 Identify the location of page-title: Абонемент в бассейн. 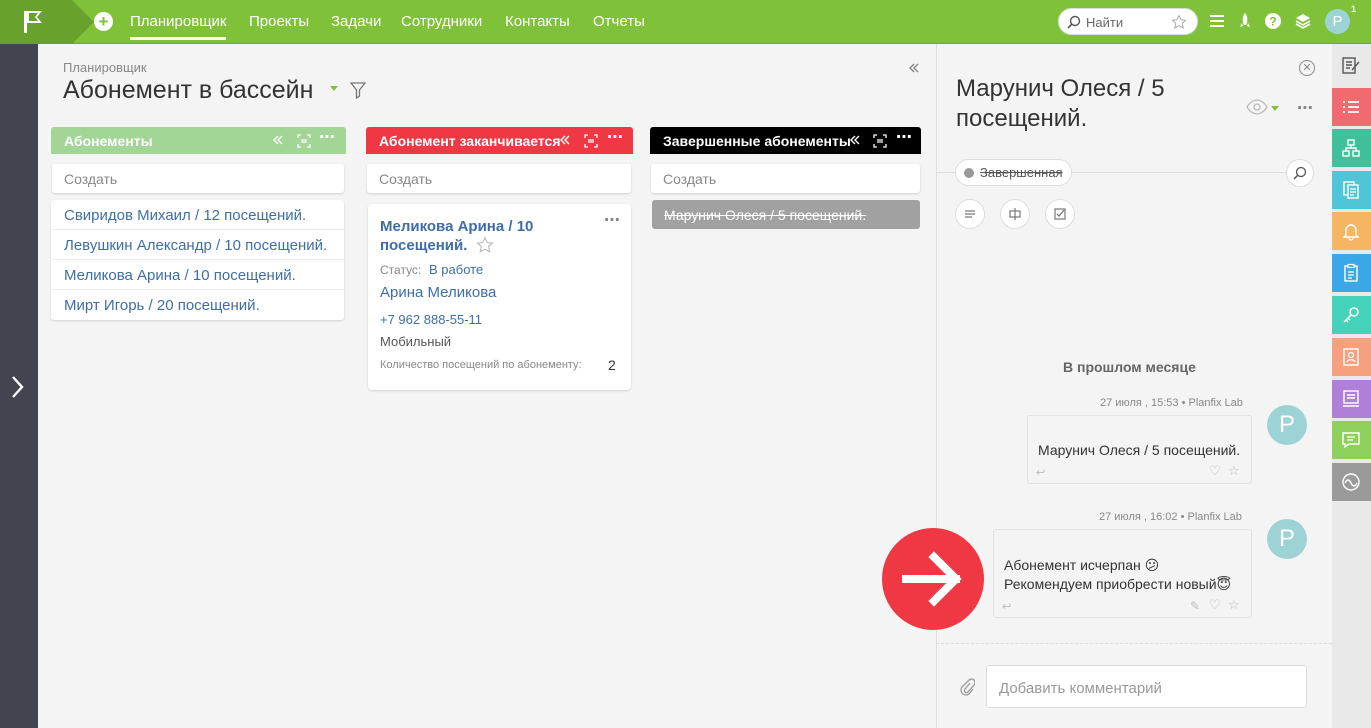
(188, 90).